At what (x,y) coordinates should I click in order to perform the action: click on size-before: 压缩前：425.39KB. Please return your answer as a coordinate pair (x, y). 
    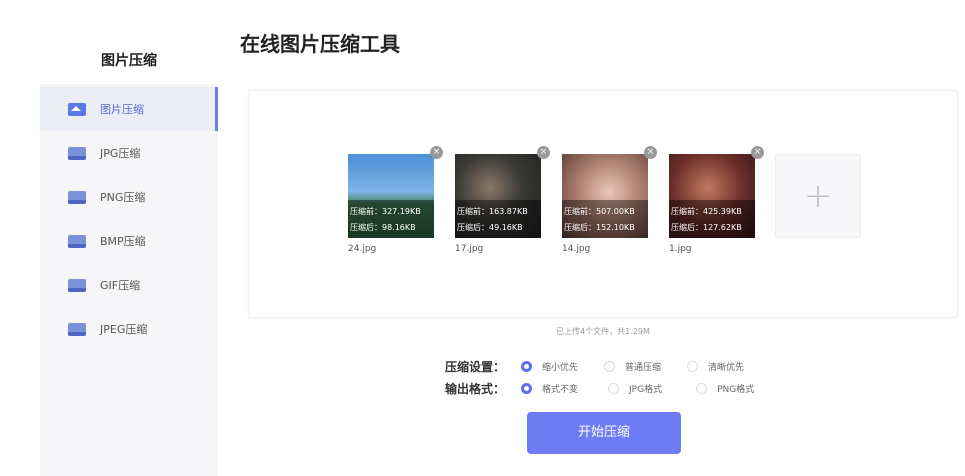
    Looking at the image, I should click on (706, 211).